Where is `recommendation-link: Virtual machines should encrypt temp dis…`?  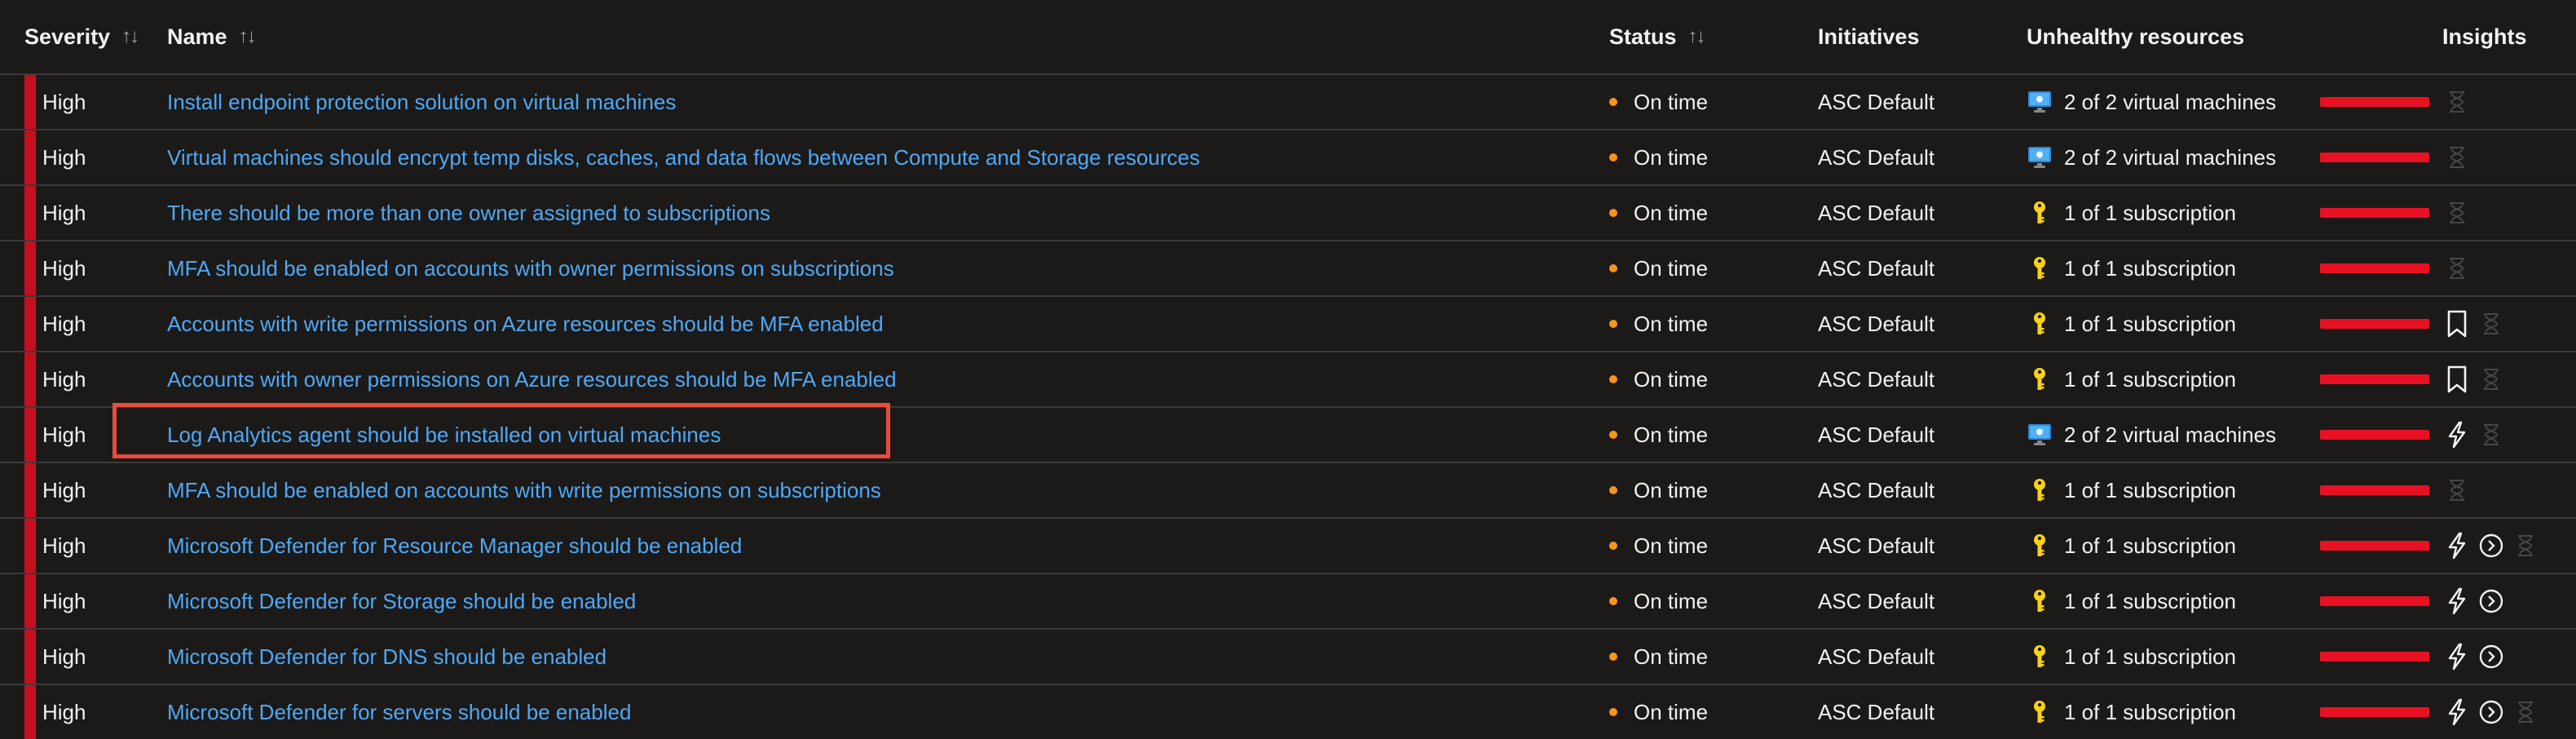 recommendation-link: Virtual machines should encrypt temp dis… is located at coordinates (683, 157).